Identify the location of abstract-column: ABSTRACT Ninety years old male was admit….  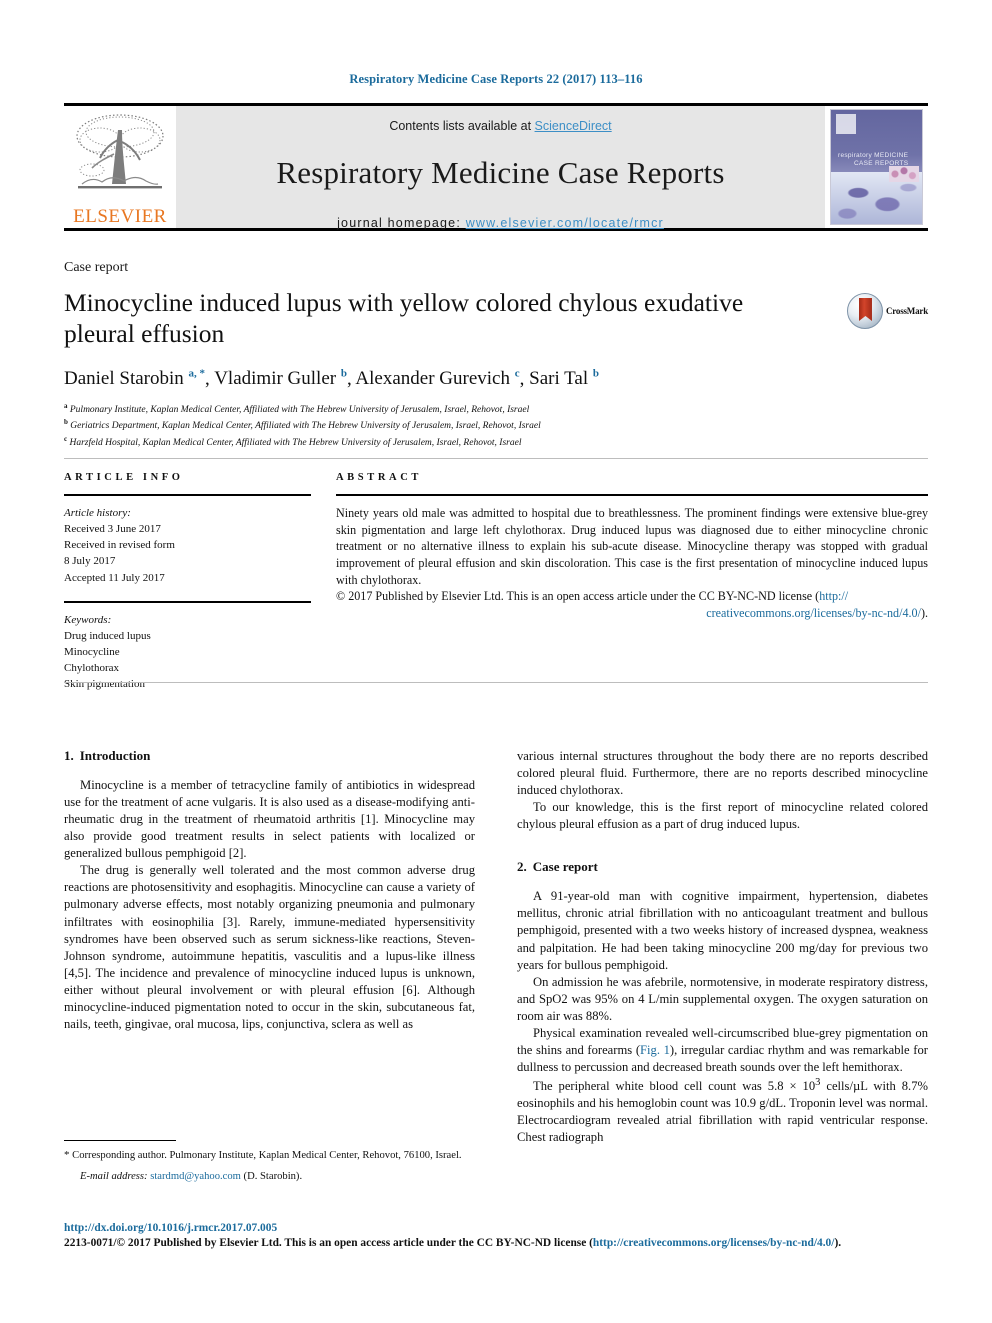
(619, 582).